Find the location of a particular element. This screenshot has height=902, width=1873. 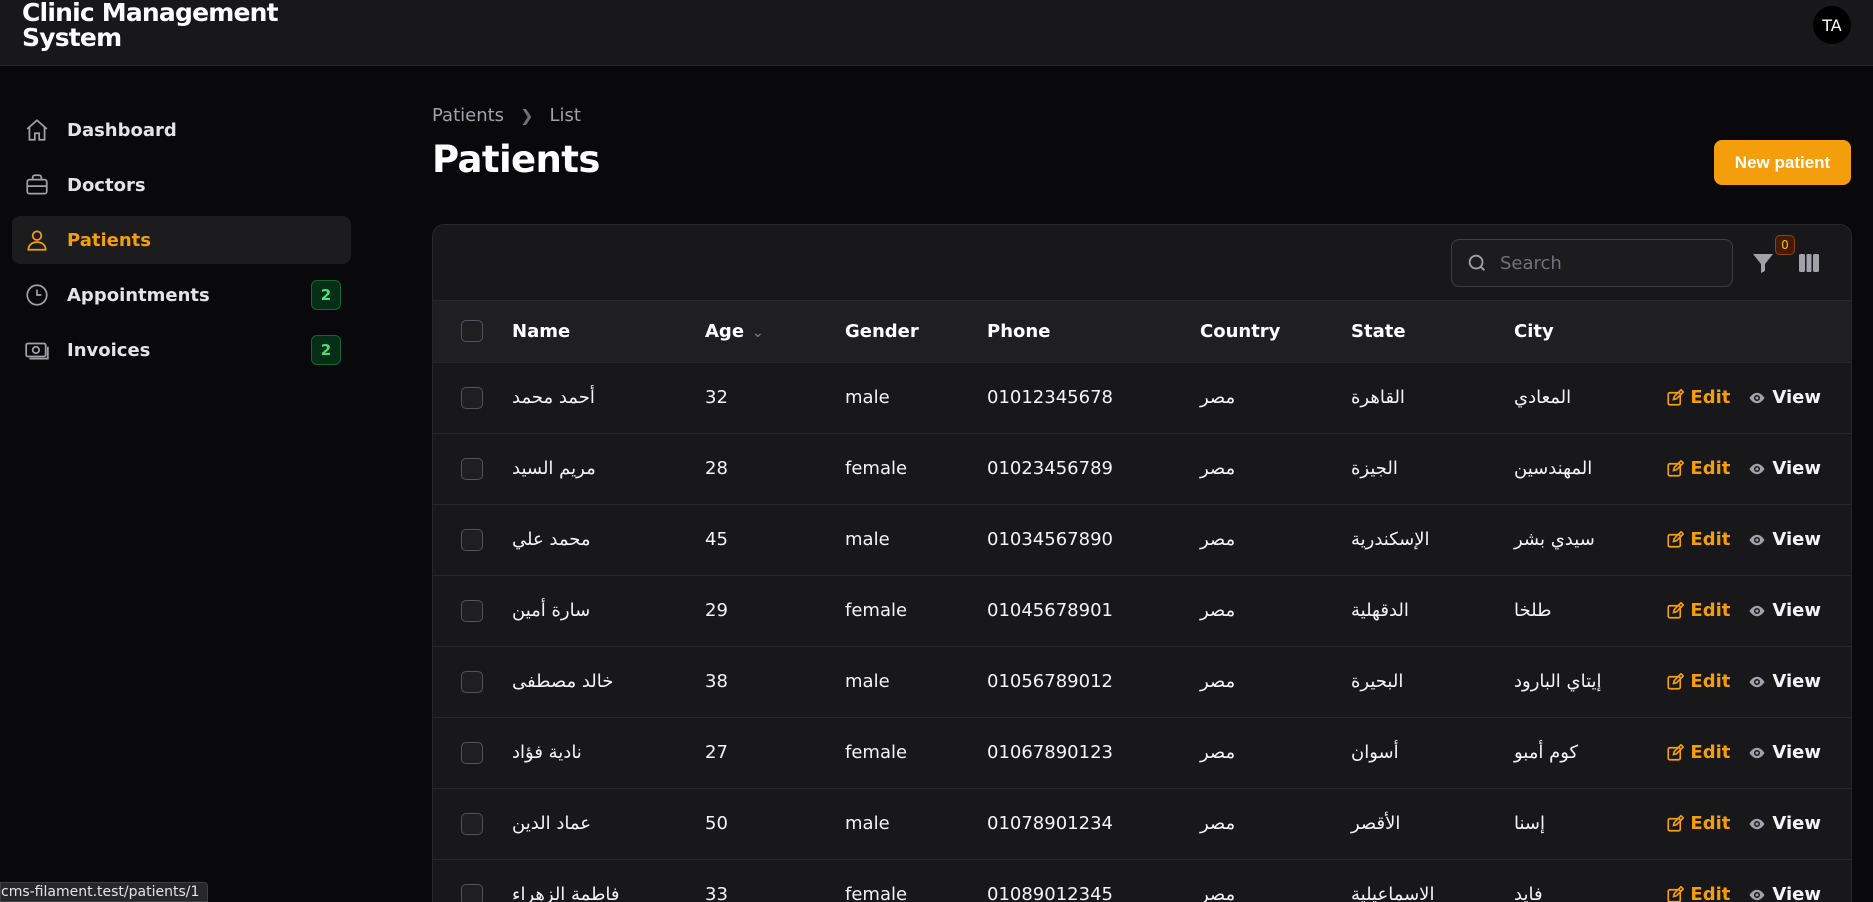

app-title: Clinic Management System is located at coordinates (157, 25).